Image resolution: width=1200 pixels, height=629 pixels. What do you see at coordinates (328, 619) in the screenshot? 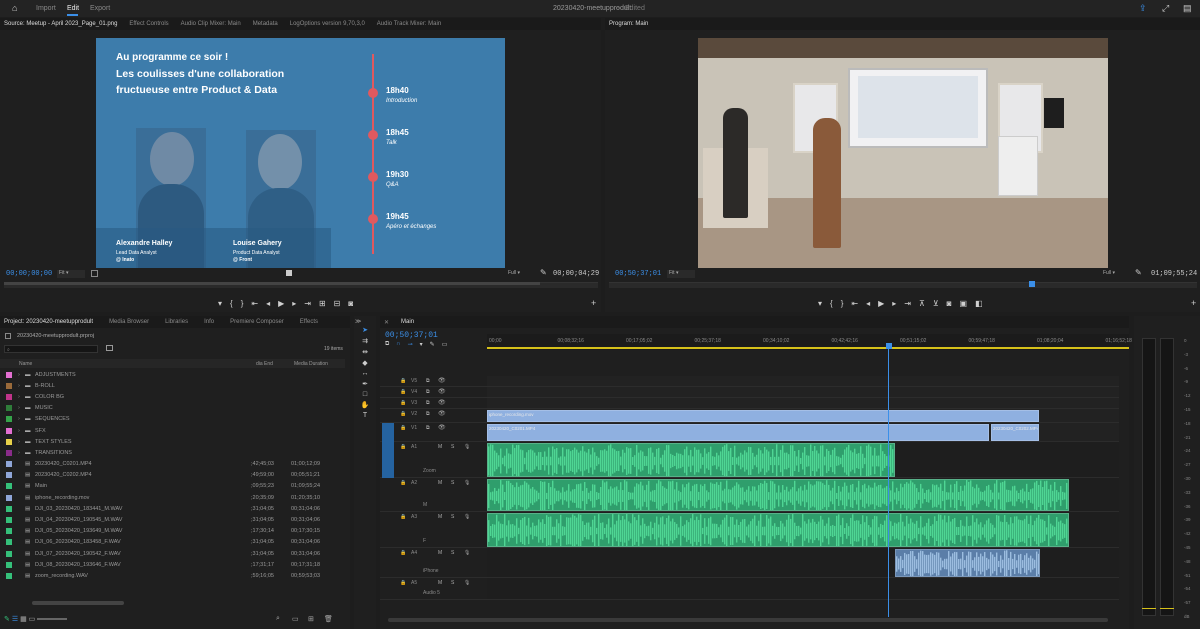
I see `delete-icon: 🗑` at bounding box center [328, 619].